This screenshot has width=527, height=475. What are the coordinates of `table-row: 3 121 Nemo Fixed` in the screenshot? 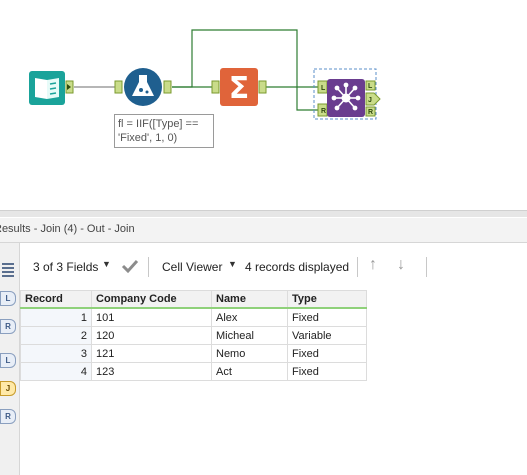 It's located at (193, 353).